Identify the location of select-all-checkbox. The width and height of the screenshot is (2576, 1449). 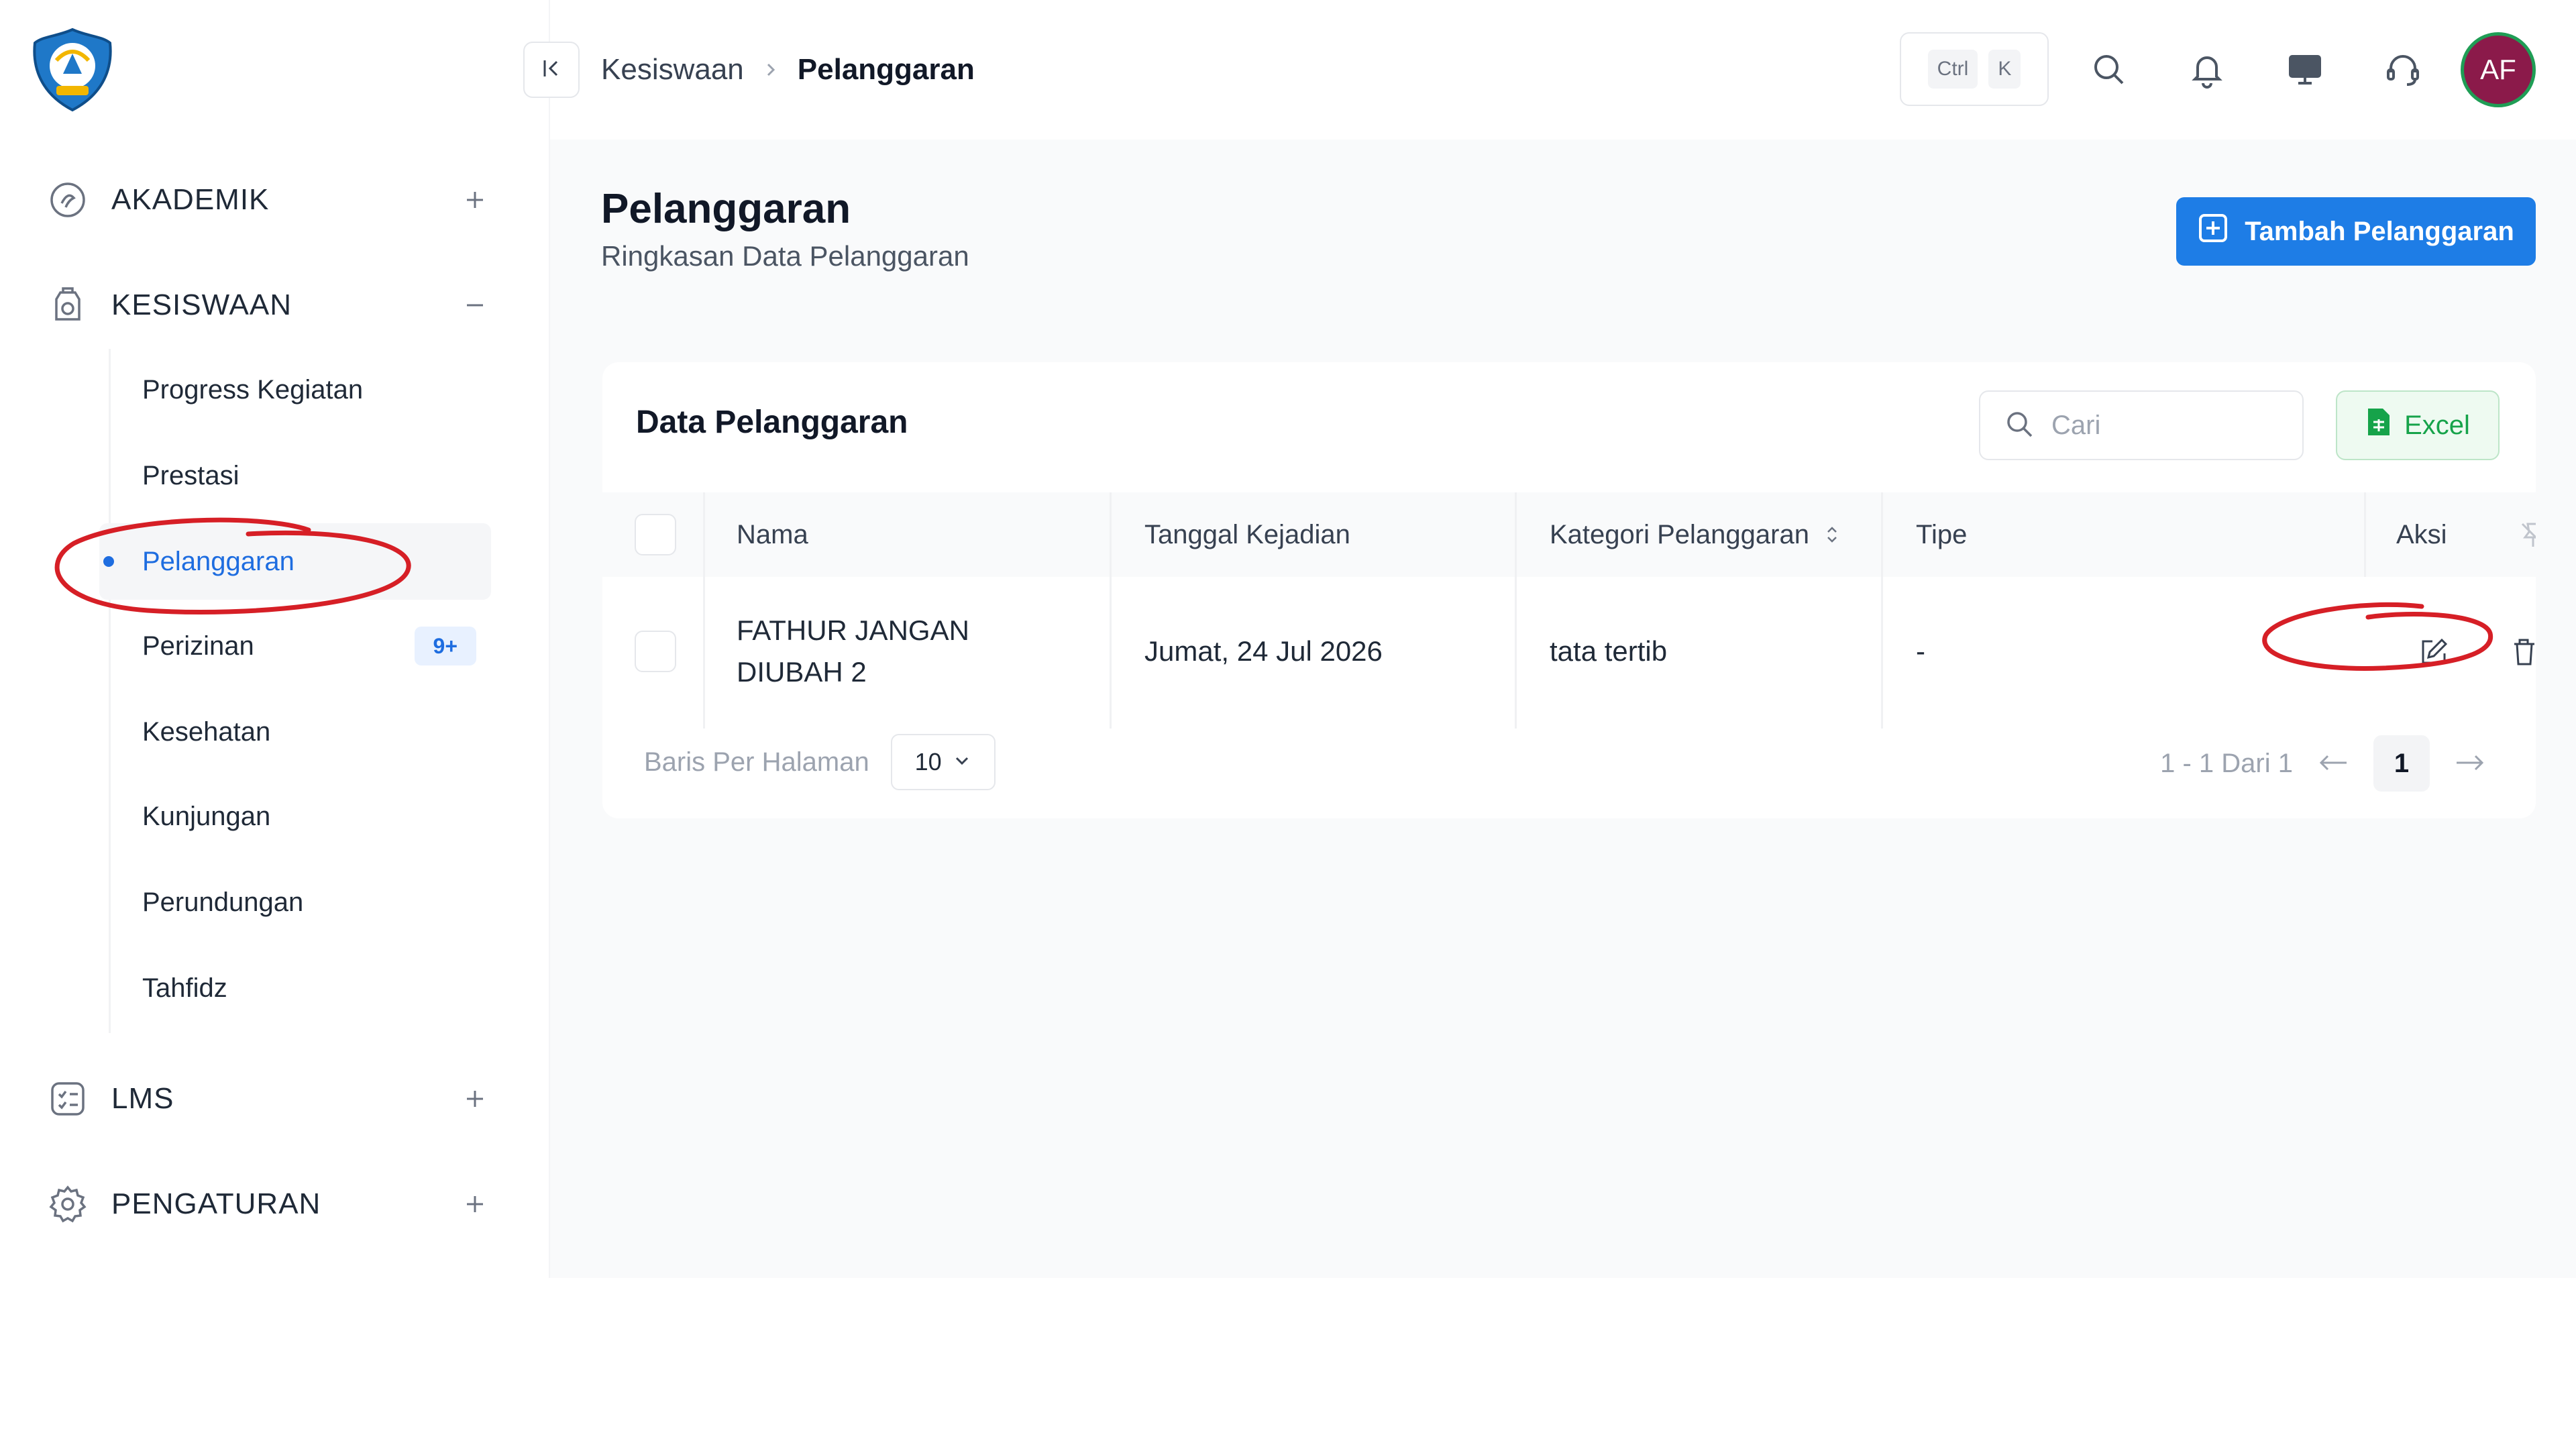
(655, 534).